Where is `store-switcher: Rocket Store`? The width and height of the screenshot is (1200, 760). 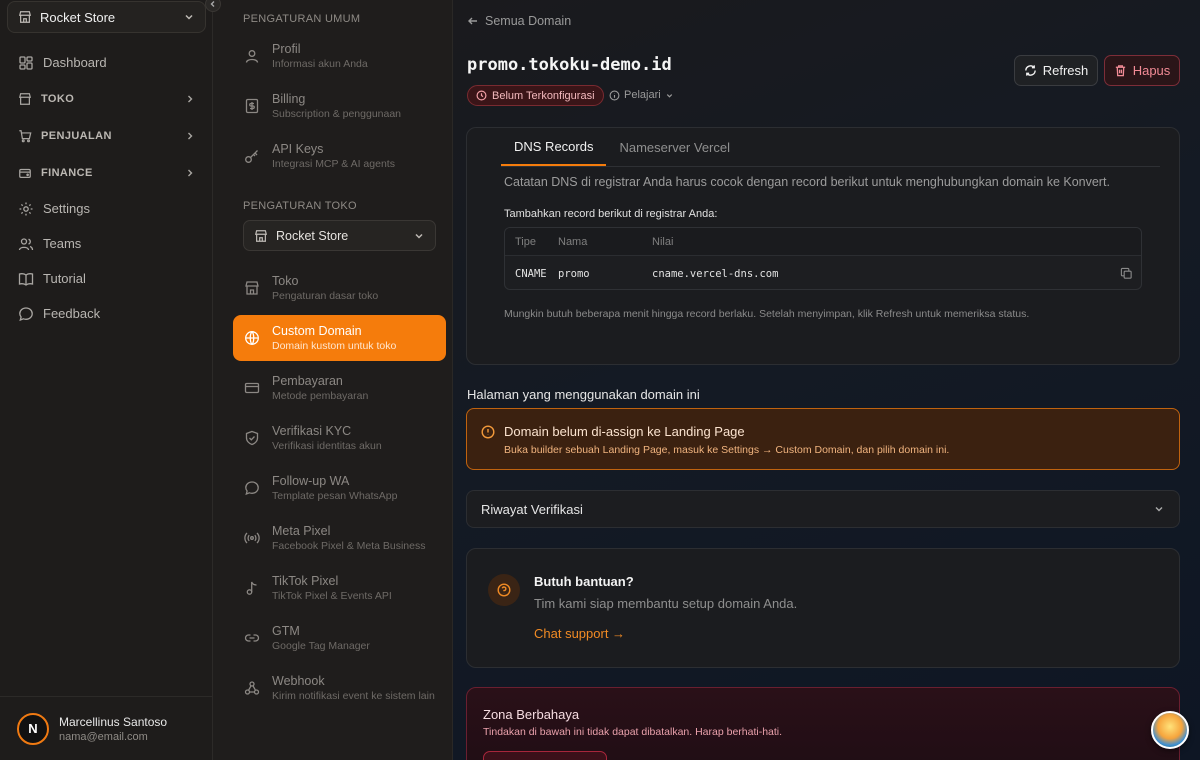 store-switcher: Rocket Store is located at coordinates (106, 17).